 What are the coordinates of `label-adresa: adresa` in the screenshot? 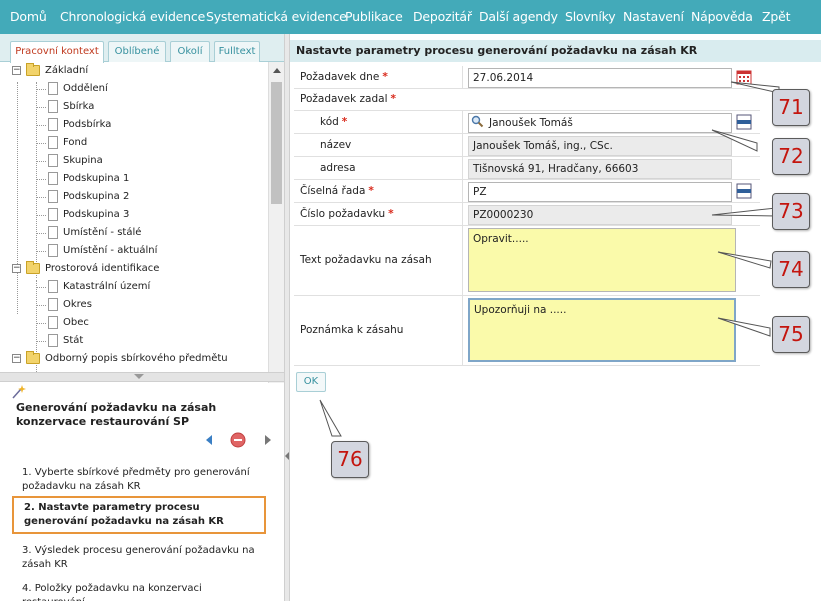 It's located at (338, 168).